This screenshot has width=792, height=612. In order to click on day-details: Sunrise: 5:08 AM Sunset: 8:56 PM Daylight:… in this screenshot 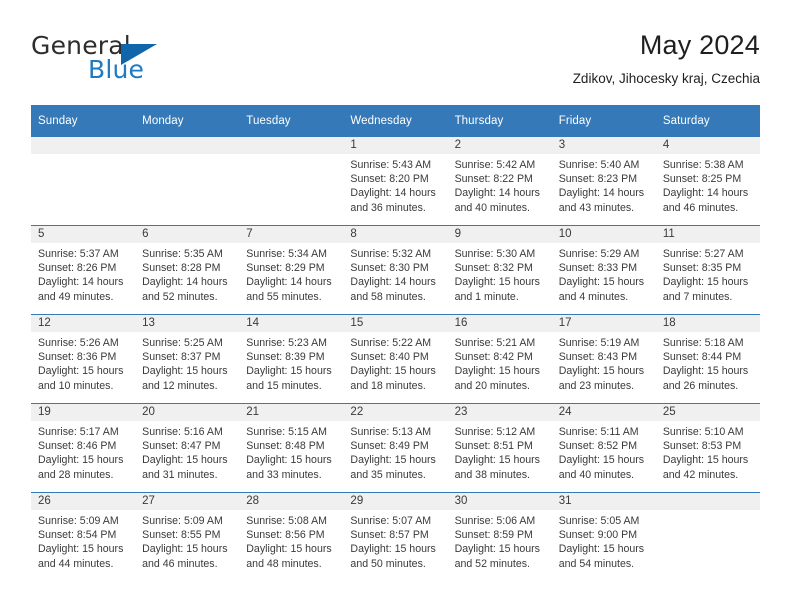, I will do `click(291, 540)`.